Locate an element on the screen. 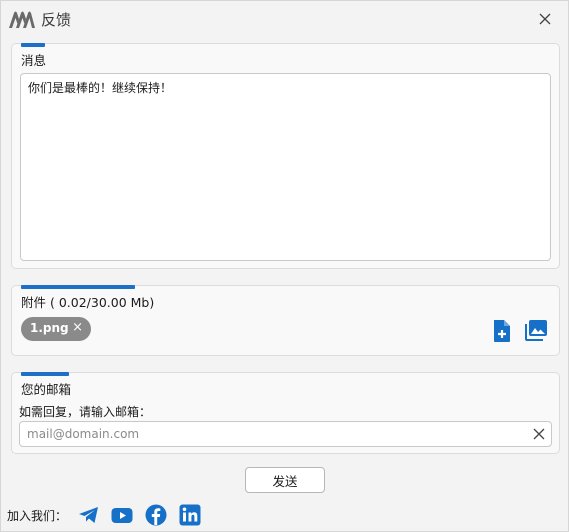  linkedin-icon is located at coordinates (190, 515).